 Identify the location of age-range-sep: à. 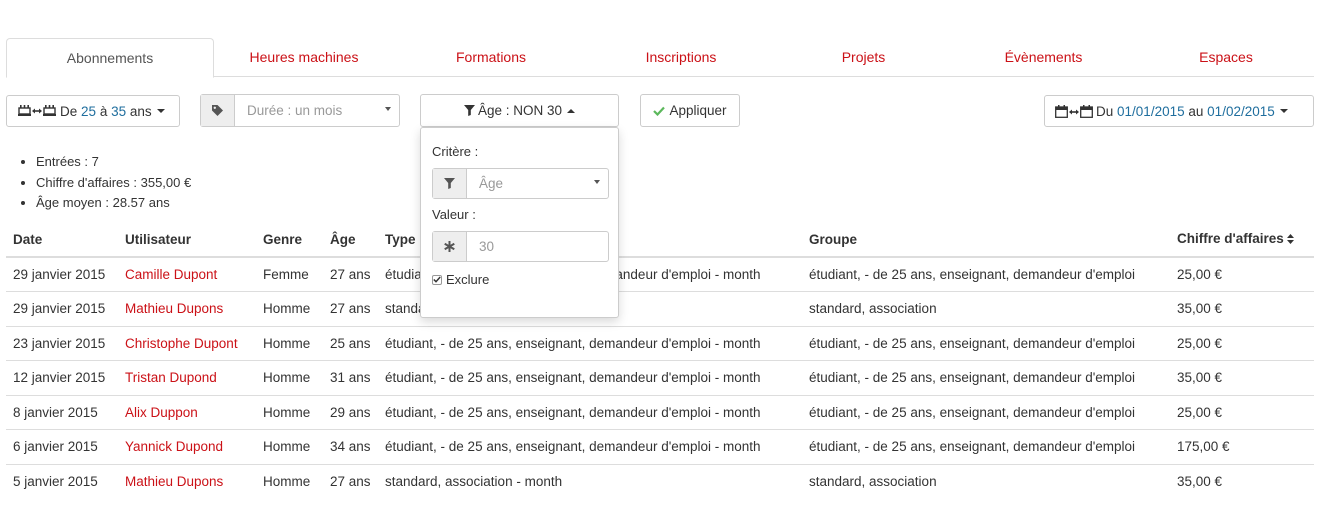
(103, 111).